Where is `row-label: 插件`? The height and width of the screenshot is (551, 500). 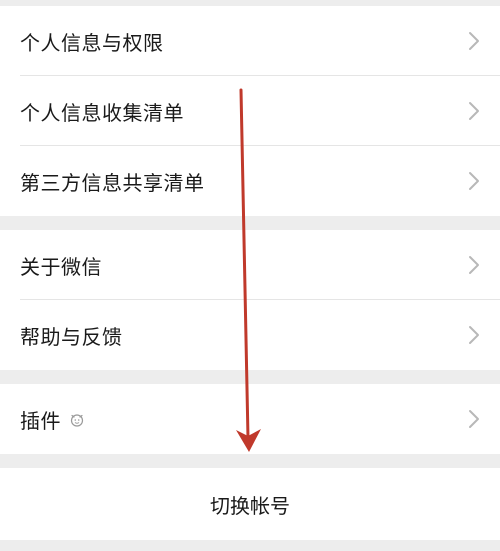
row-label: 插件 is located at coordinates (40, 420).